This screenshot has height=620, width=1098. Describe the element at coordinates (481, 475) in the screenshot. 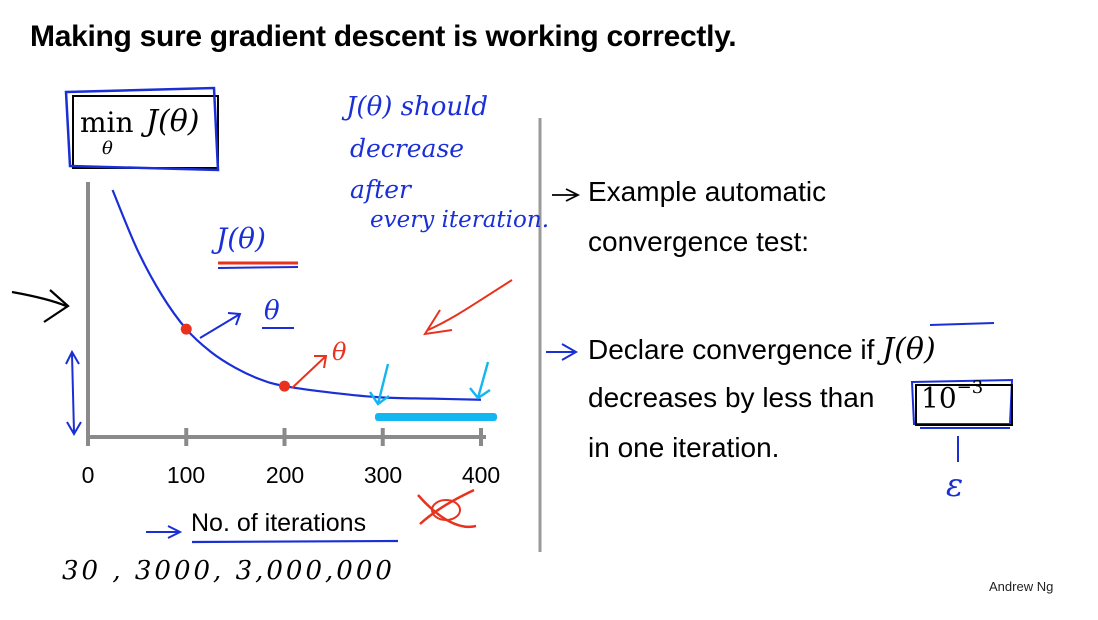

I see `x-tick-label-400: 400` at that location.